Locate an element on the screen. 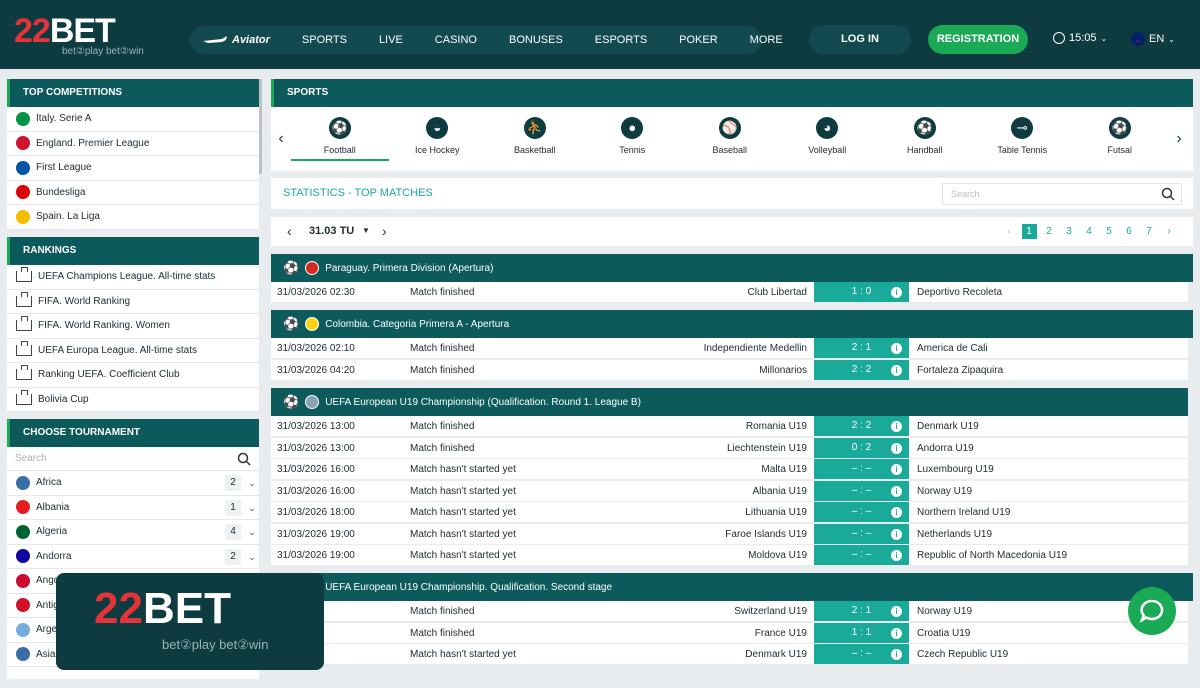 The height and width of the screenshot is (688, 1200). registration-button: REGISTRATION is located at coordinates (978, 39).